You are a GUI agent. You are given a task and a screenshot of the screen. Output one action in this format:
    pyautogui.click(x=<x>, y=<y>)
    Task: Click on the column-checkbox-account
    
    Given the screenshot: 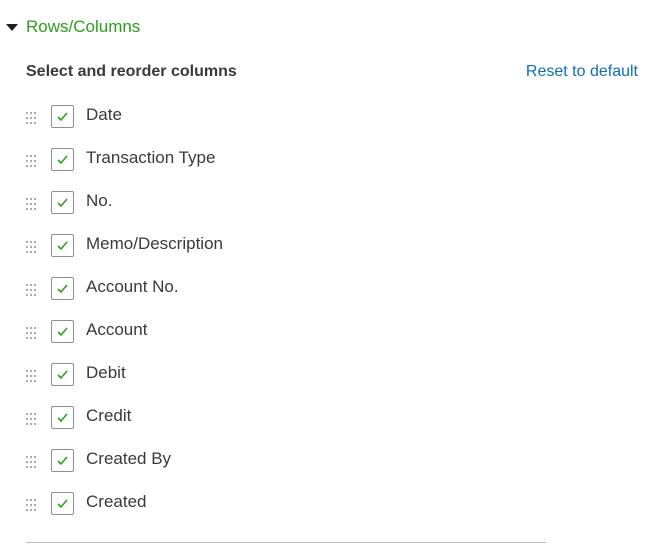 What is the action you would take?
    pyautogui.click(x=62, y=331)
    